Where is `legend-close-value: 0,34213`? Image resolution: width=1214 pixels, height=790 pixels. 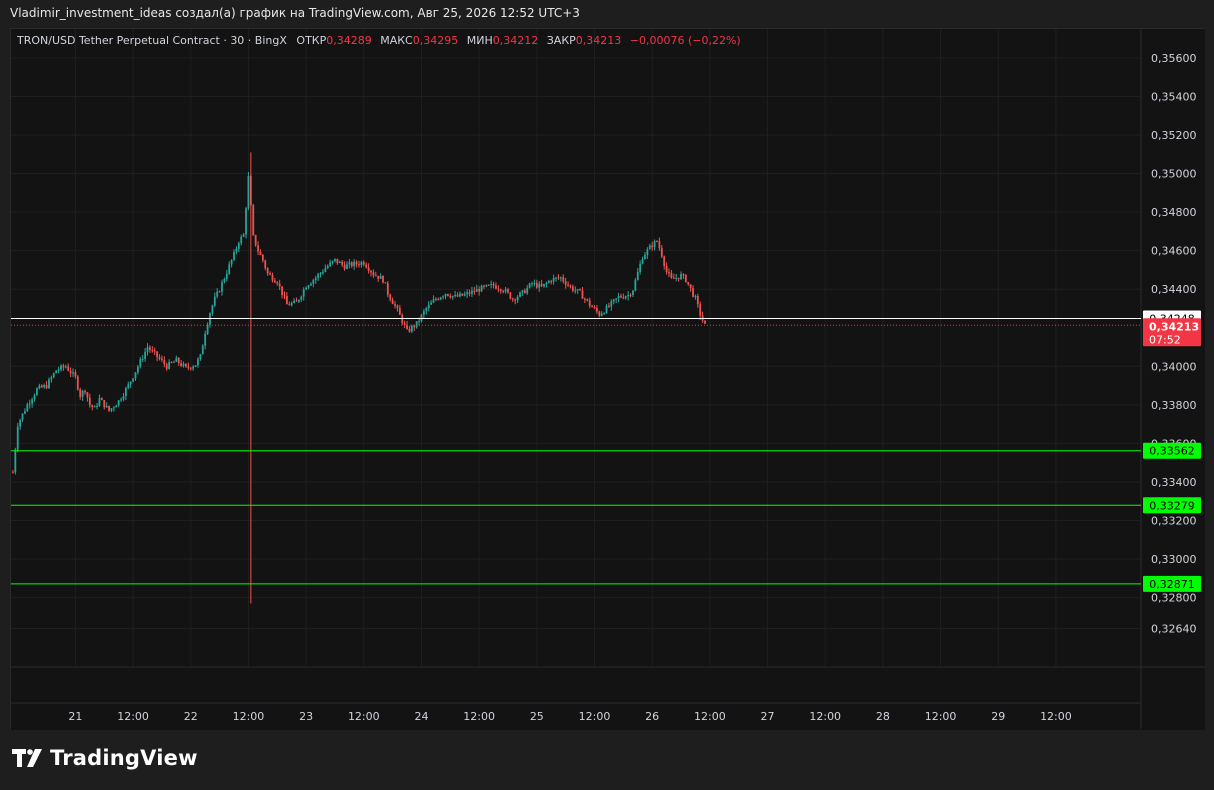 legend-close-value: 0,34213 is located at coordinates (598, 40).